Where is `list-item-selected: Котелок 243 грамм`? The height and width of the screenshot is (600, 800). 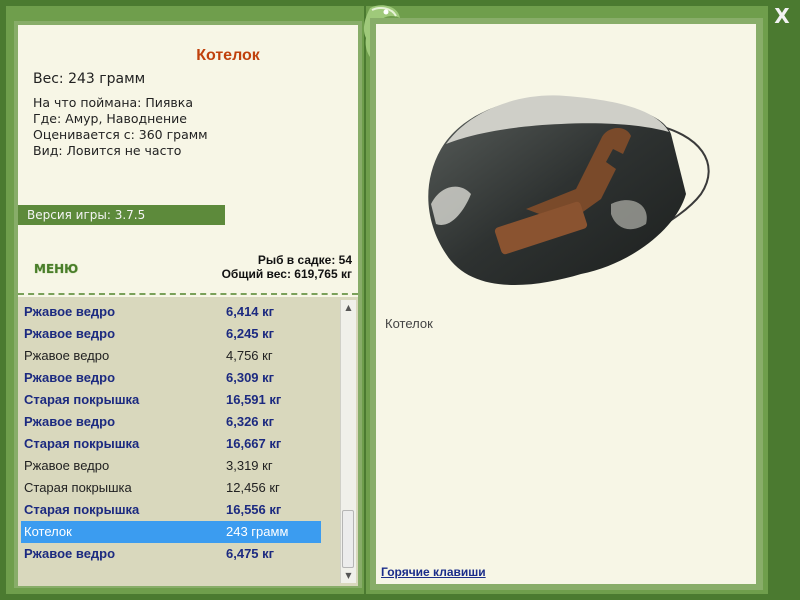 list-item-selected: Котелок 243 грамм is located at coordinates (171, 532).